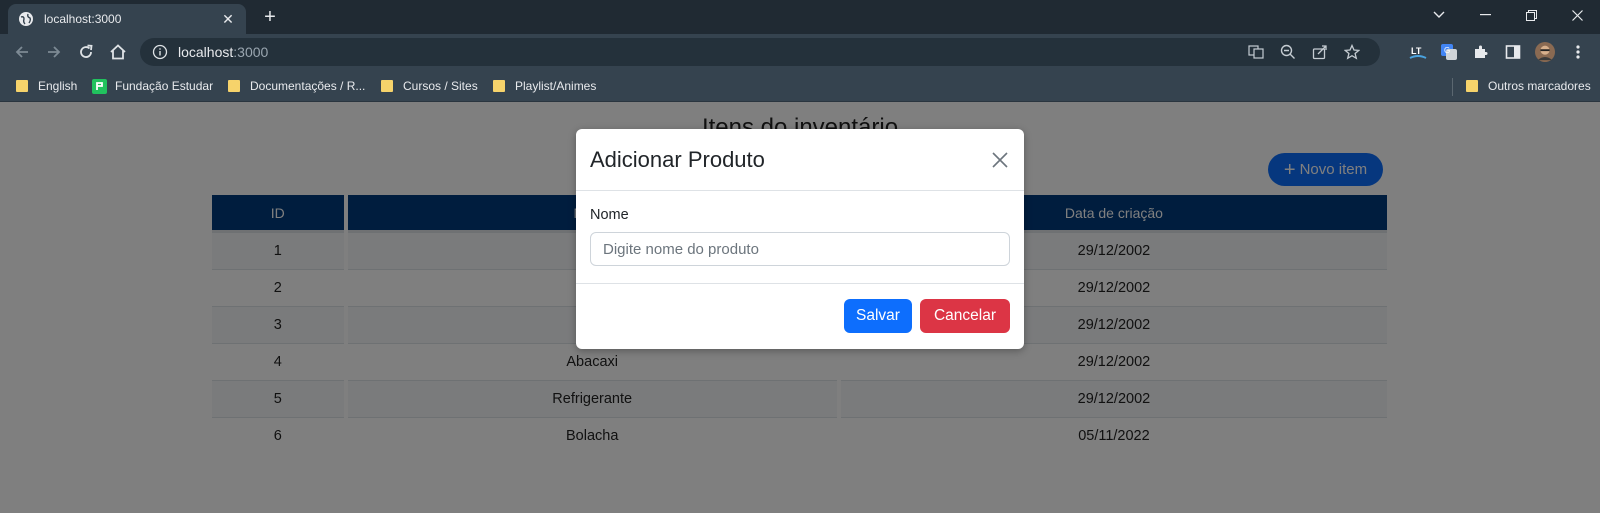 Image resolution: width=1600 pixels, height=513 pixels. What do you see at coordinates (1256, 52) in the screenshot?
I see `translate-icon` at bounding box center [1256, 52].